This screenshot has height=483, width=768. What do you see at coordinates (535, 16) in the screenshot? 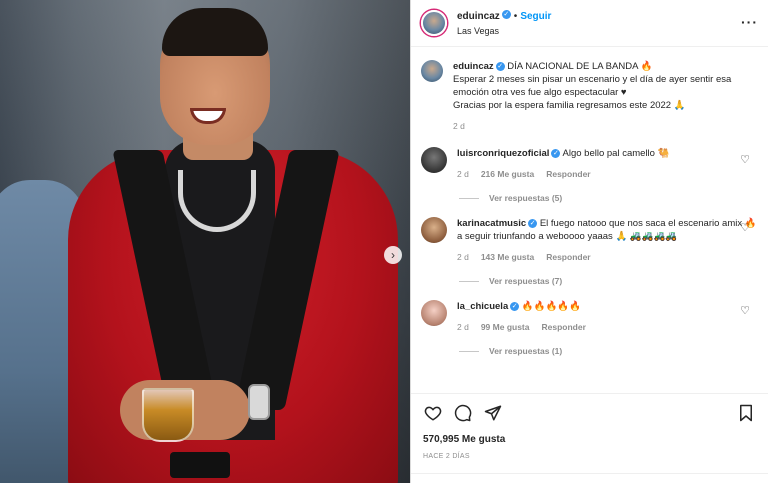
I see `follow-button: Seguir` at bounding box center [535, 16].